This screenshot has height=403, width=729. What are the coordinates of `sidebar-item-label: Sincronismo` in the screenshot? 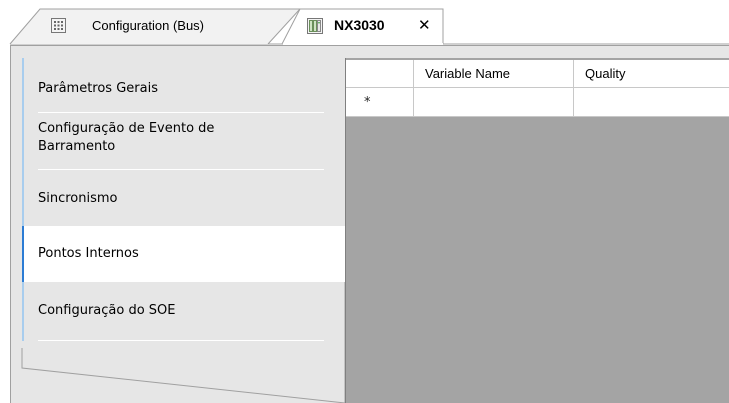 It's located at (78, 198).